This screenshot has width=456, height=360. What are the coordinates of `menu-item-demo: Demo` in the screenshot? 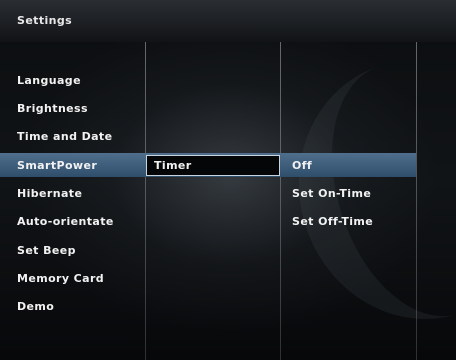 It's located at (228, 306).